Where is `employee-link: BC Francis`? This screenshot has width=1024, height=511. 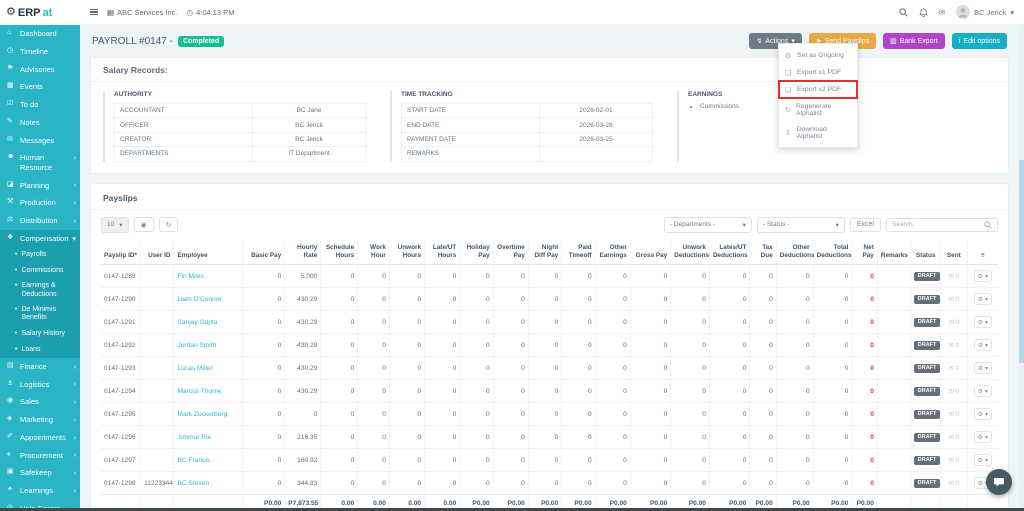
employee-link: BC Francis is located at coordinates (193, 460).